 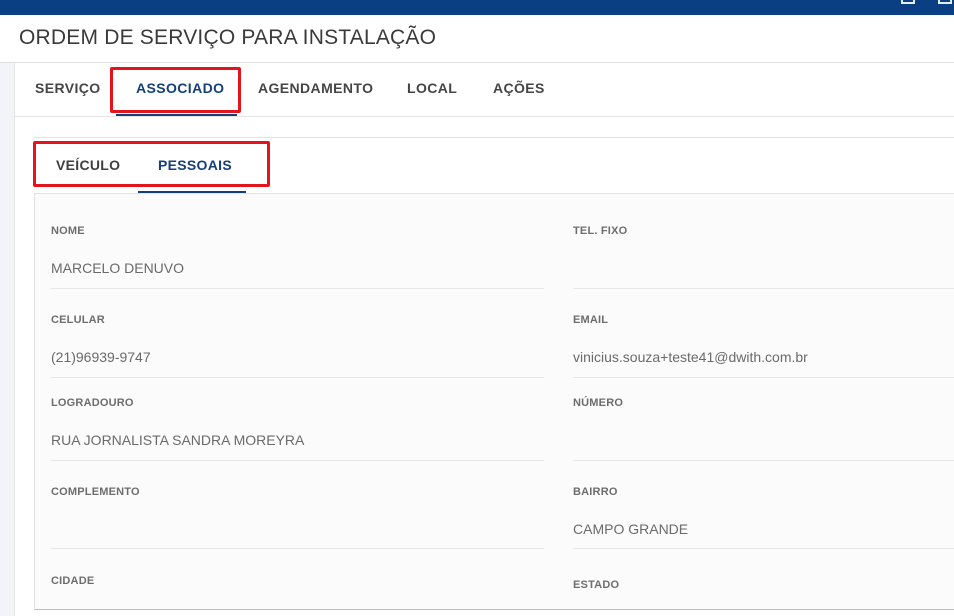 I want to click on nome-underline, so click(x=297, y=288).